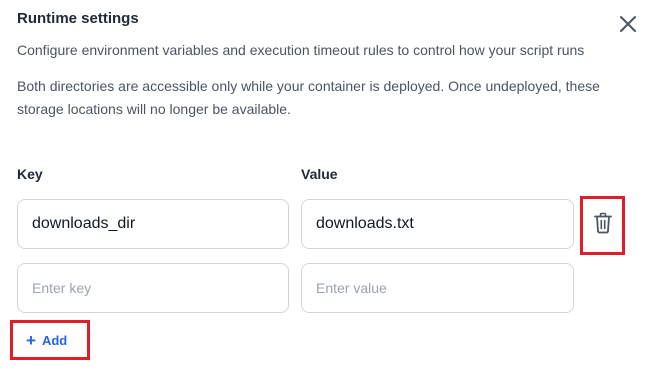 This screenshot has height=384, width=654. I want to click on delete-row-button, so click(602, 225).